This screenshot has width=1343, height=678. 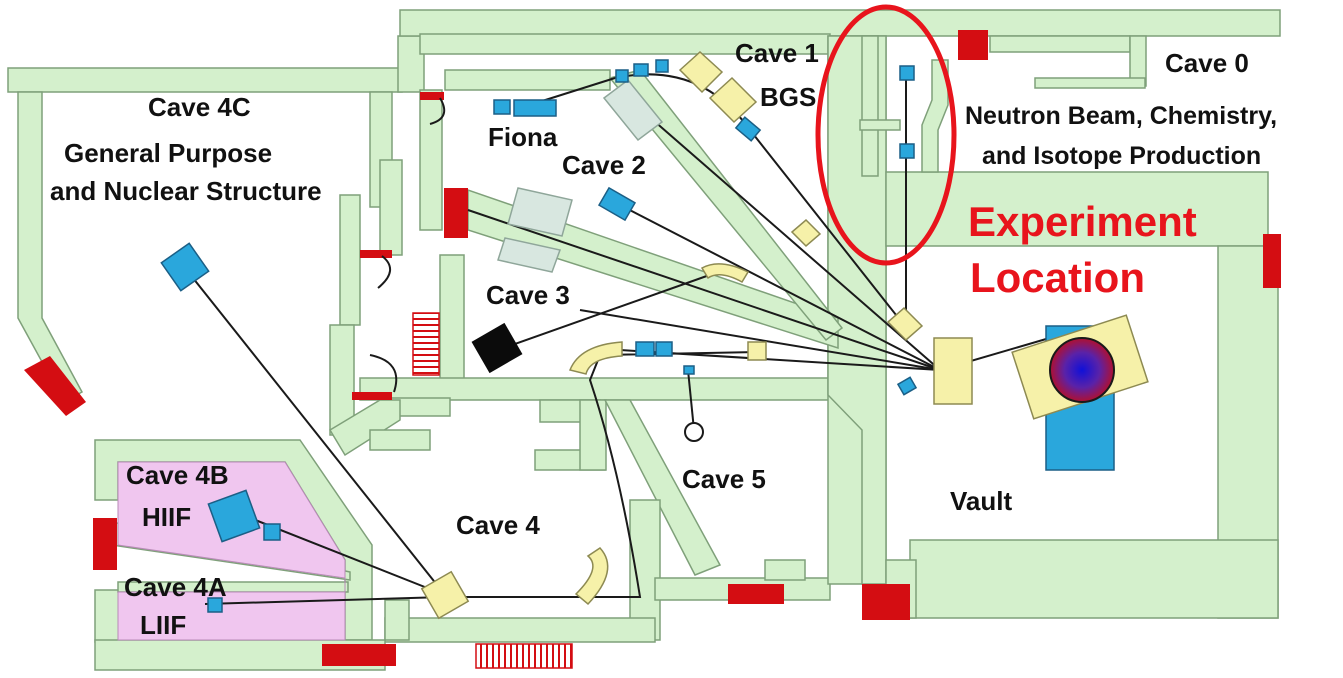 What do you see at coordinates (880, 125) in the screenshot?
I see `wall-cave0-shelf` at bounding box center [880, 125].